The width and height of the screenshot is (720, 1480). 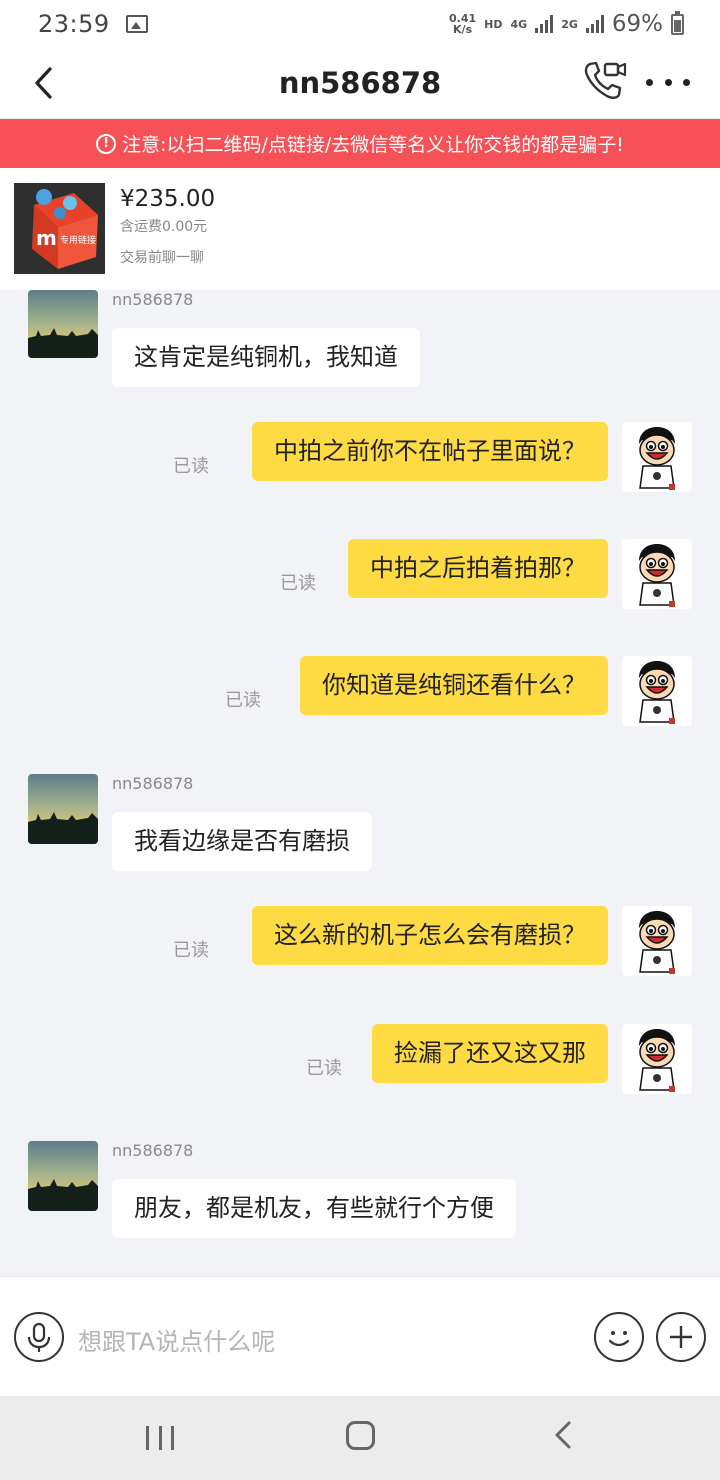 I want to click on svg-text: m, so click(x=46, y=238).